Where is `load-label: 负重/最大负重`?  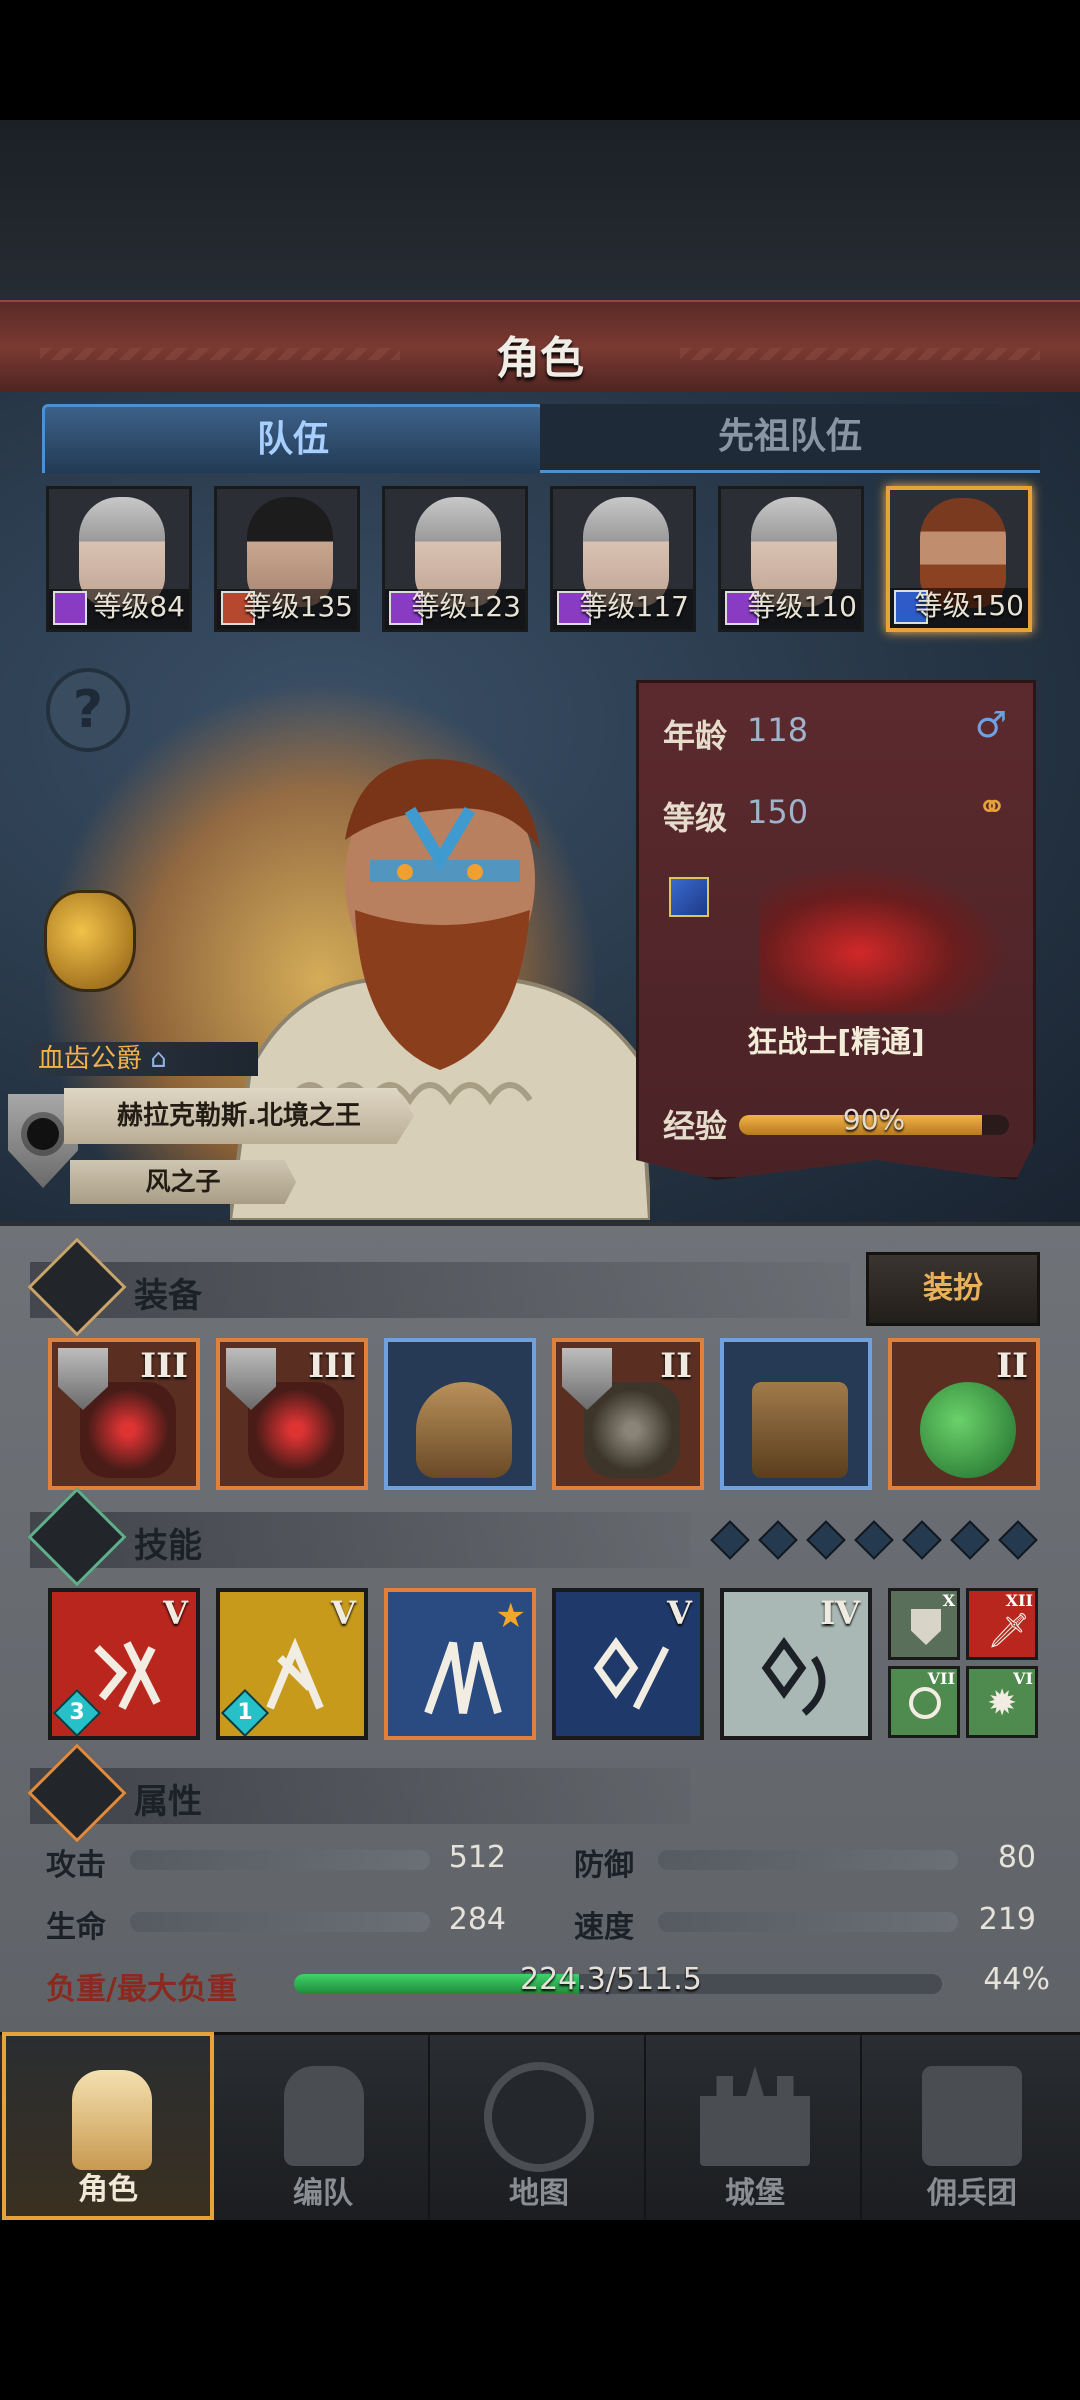 load-label: 负重/最大负重 is located at coordinates (141, 1989).